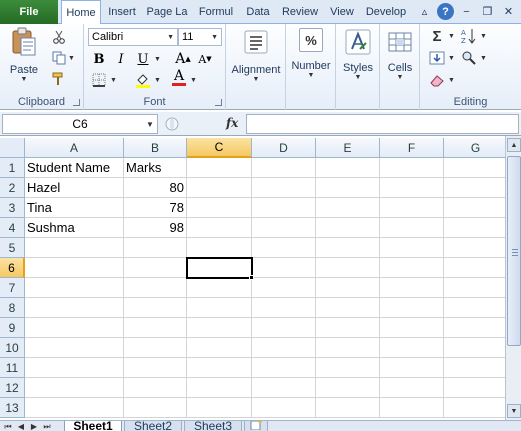  Describe the element at coordinates (400, 54) in the screenshot. I see `cells-button: Cells ▼` at that location.